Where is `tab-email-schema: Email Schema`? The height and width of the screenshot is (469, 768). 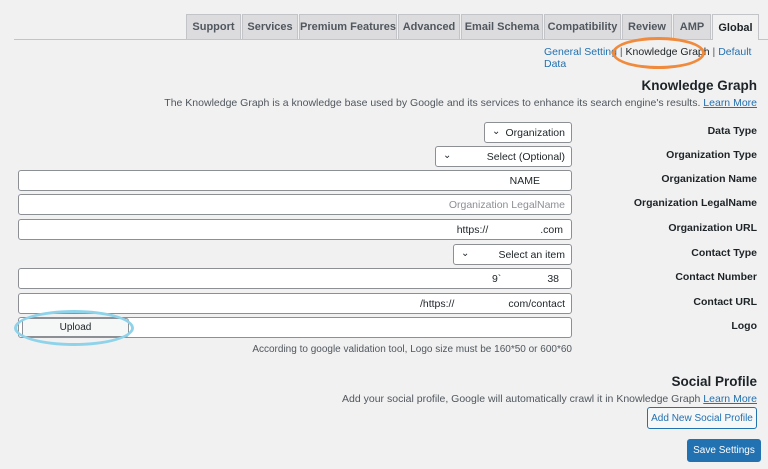 tab-email-schema: Email Schema is located at coordinates (502, 26).